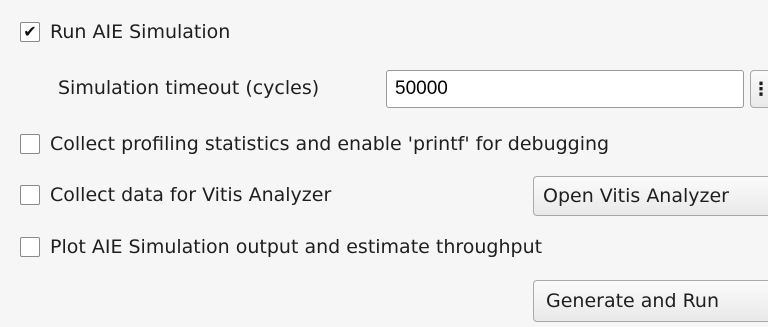 This screenshot has height=327, width=768. I want to click on collect-vitis-data-label: Collect data for Vitis Analyzer, so click(191, 195).